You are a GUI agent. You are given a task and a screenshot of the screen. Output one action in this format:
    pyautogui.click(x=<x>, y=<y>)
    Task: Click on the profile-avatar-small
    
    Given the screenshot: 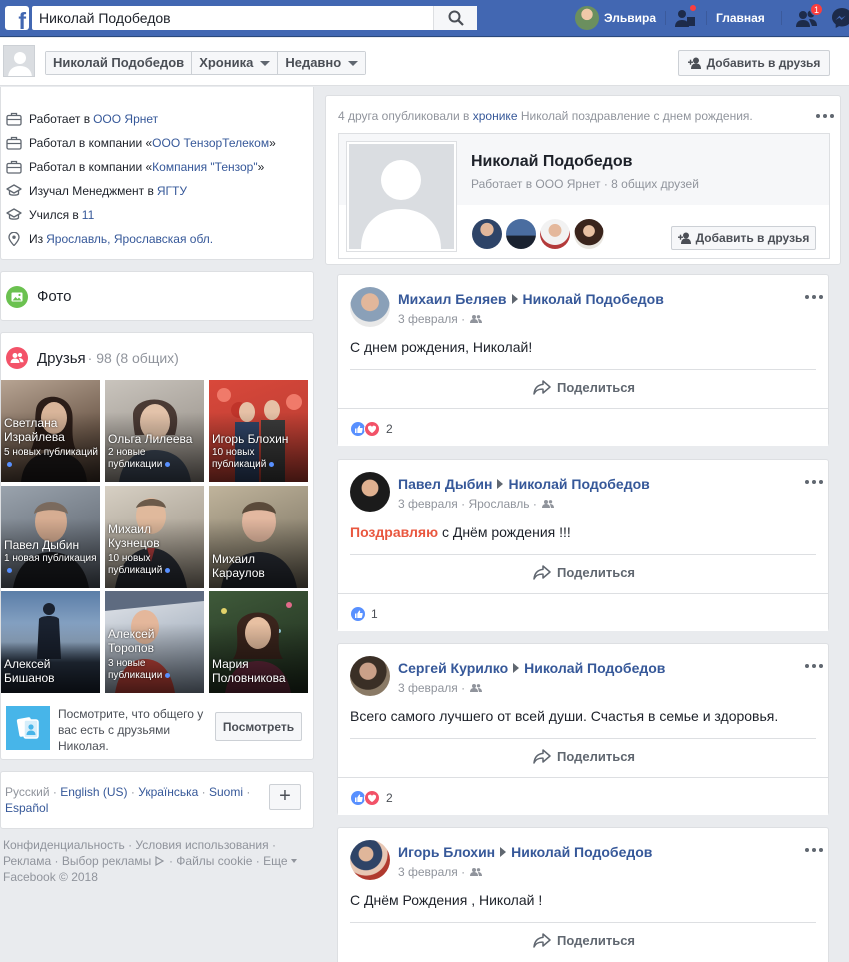 What is the action you would take?
    pyautogui.click(x=19, y=61)
    